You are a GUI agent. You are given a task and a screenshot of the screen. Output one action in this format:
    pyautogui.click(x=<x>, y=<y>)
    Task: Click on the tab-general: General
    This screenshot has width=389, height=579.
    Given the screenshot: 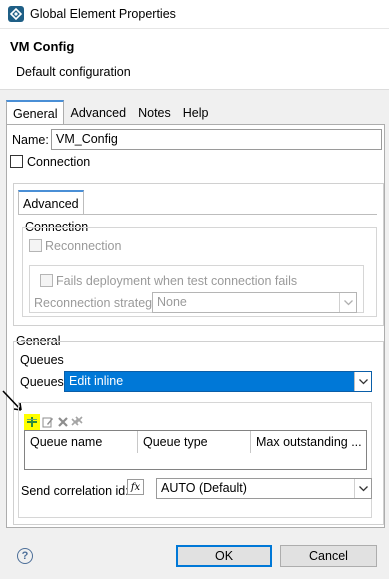 What is the action you would take?
    pyautogui.click(x=35, y=112)
    